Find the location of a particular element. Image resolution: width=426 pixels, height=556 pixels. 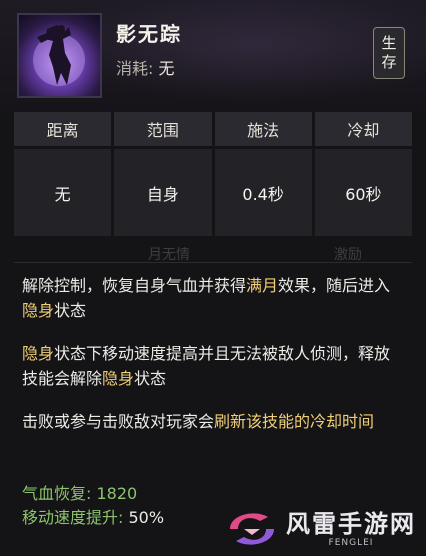

tag-char-1: 生 is located at coordinates (389, 43).